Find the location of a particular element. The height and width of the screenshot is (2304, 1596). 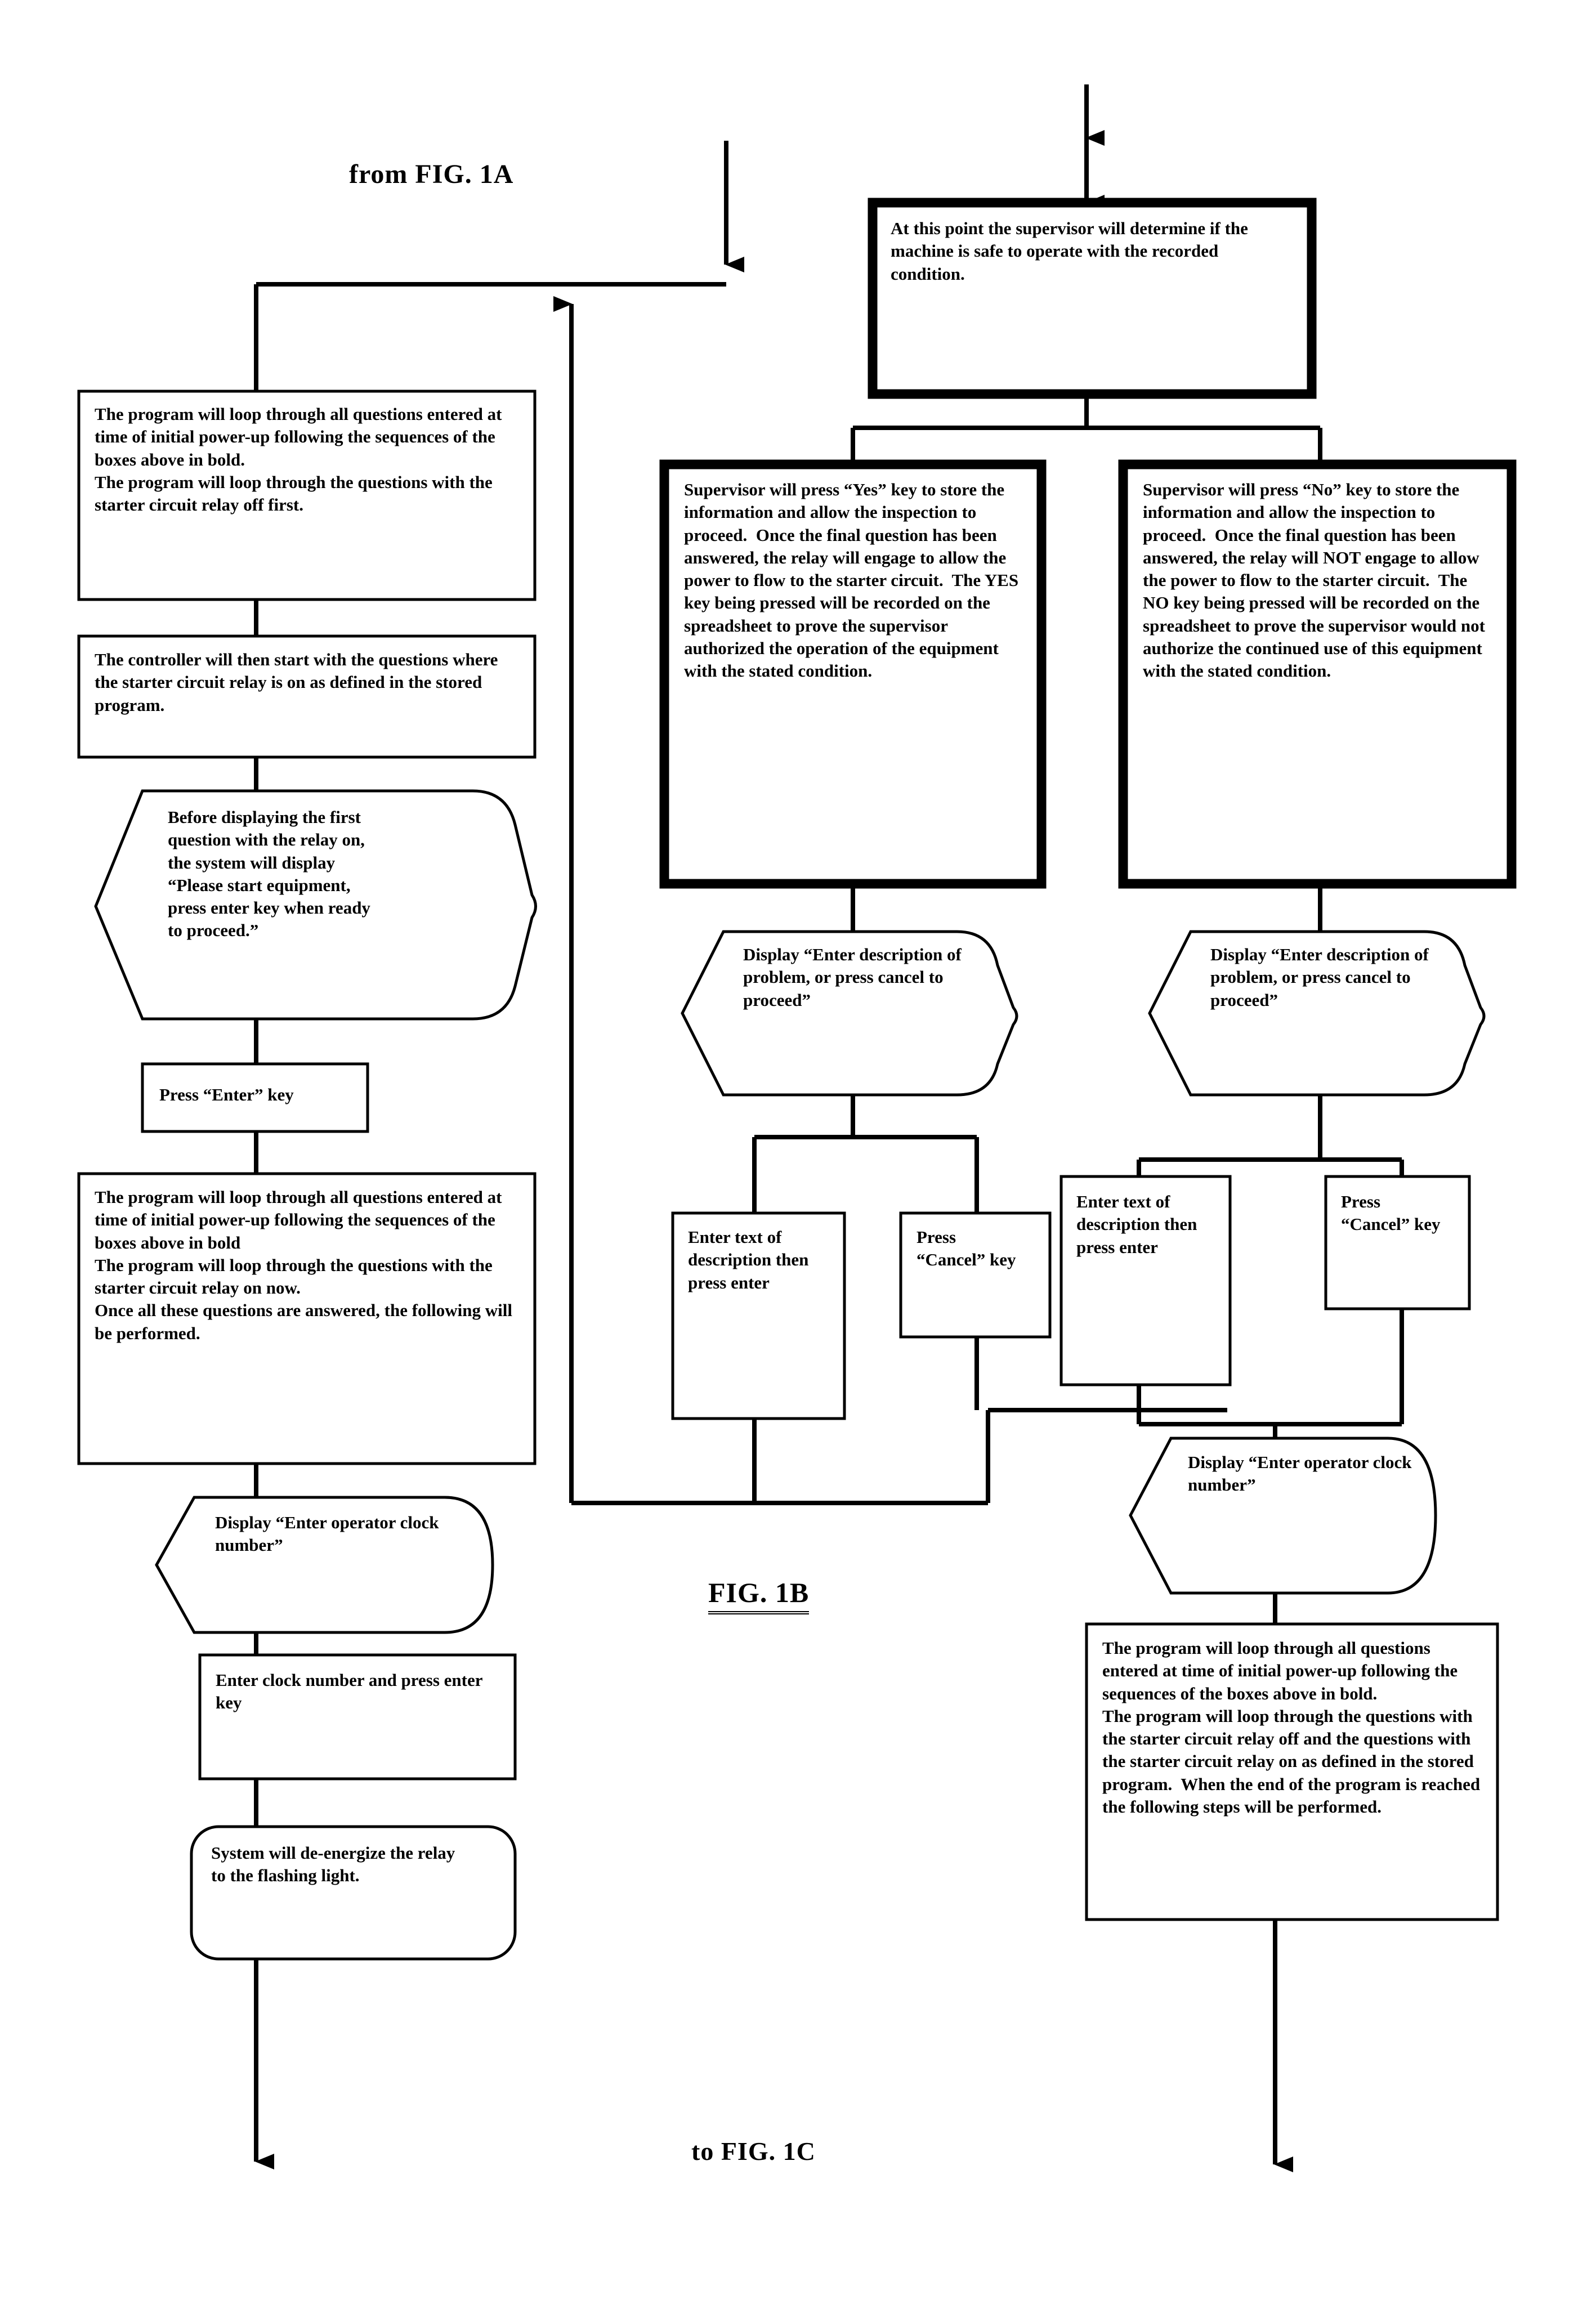

figure-label: FIG. 1B is located at coordinates (759, 1595).